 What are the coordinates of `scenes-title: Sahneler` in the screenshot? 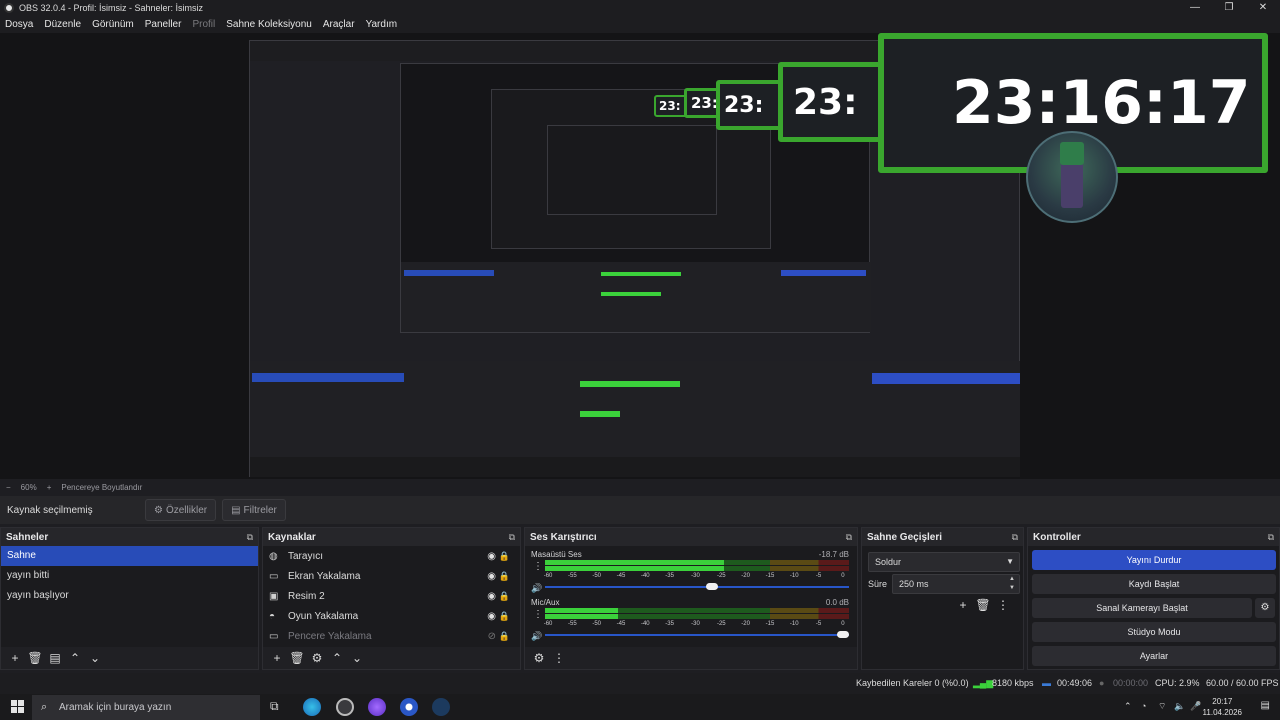 It's located at (27, 537).